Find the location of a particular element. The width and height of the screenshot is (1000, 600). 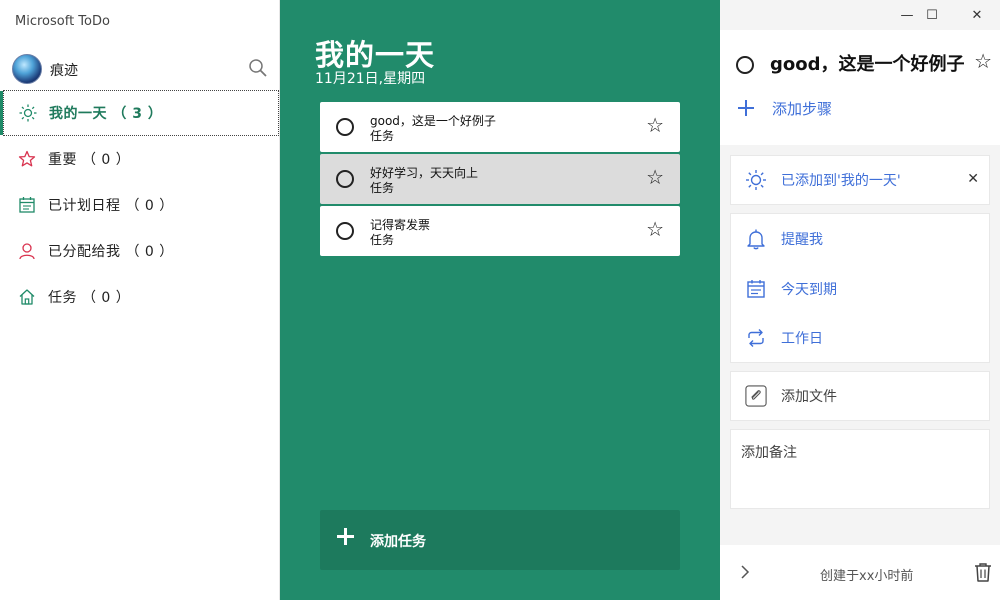

sidebar-item-tasks: 任务 （ 0 ） is located at coordinates (140, 297).